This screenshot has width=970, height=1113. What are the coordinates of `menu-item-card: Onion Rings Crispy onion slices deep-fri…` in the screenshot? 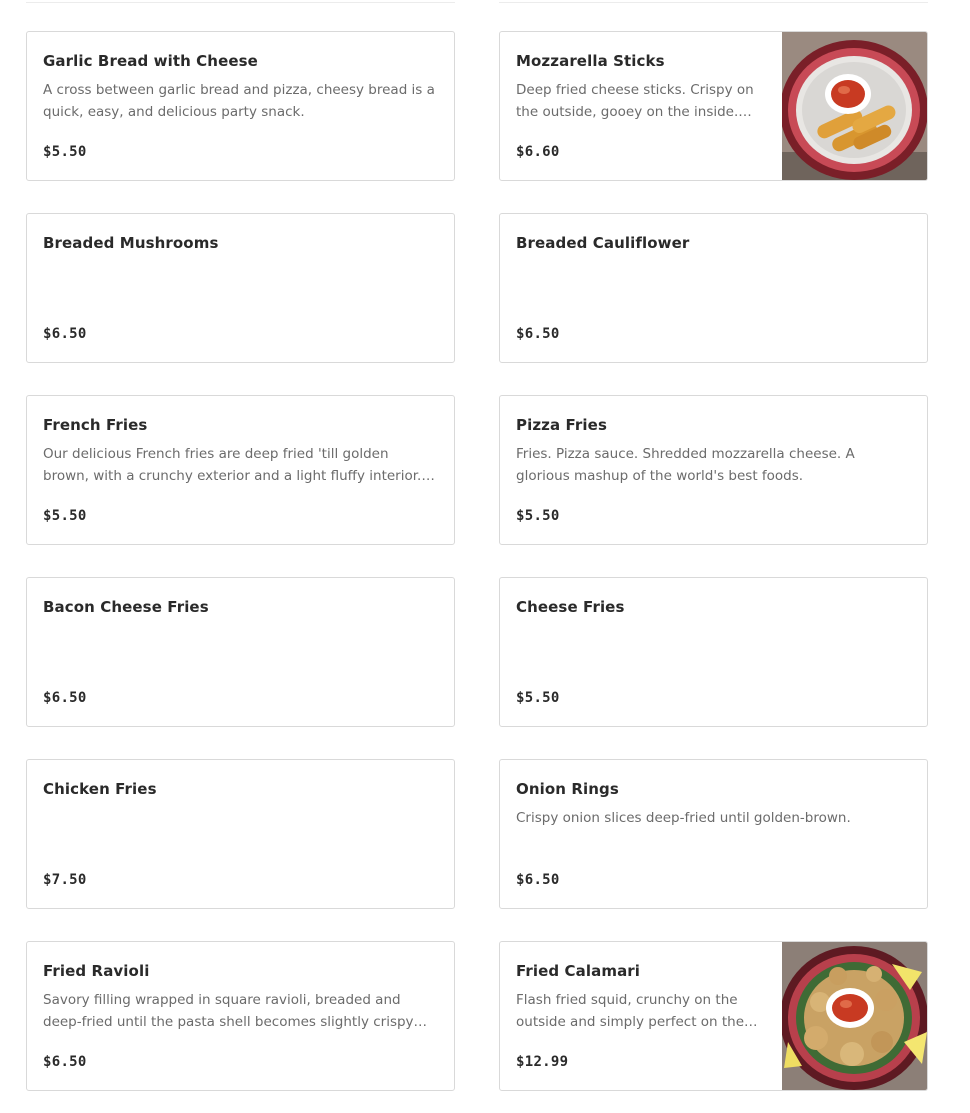 It's located at (713, 834).